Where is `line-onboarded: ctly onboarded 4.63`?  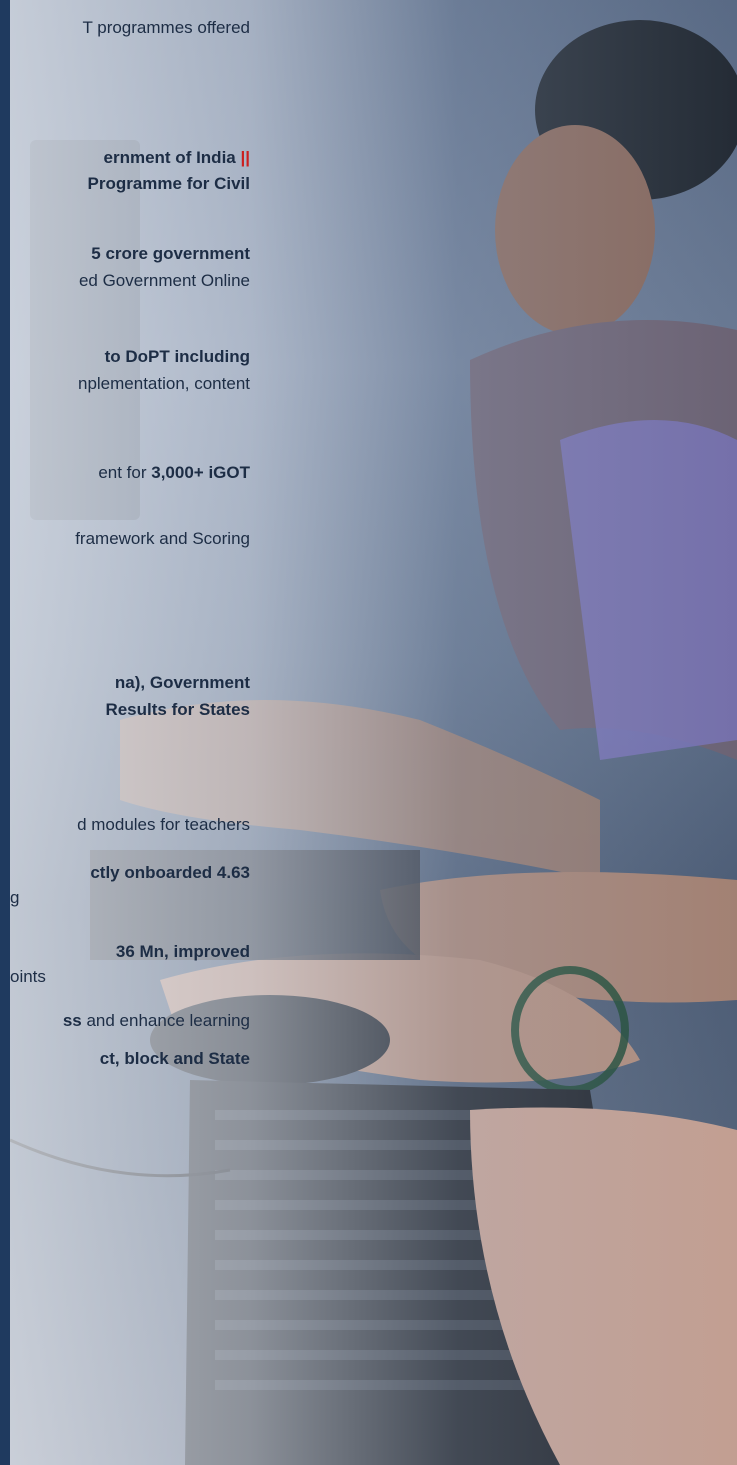 line-onboarded: ctly onboarded 4.63 is located at coordinates (170, 872).